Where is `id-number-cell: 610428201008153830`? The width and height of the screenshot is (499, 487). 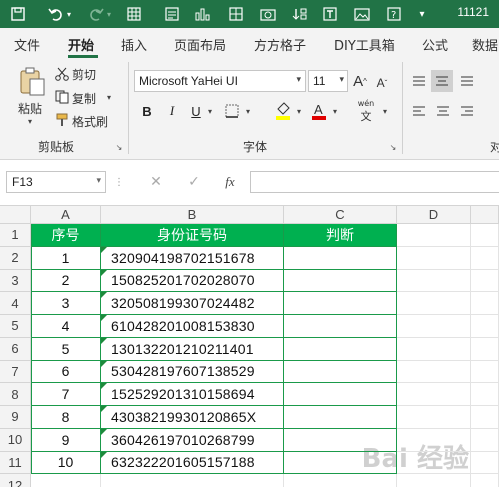
id-number-cell: 610428201008153830 is located at coordinates (192, 326).